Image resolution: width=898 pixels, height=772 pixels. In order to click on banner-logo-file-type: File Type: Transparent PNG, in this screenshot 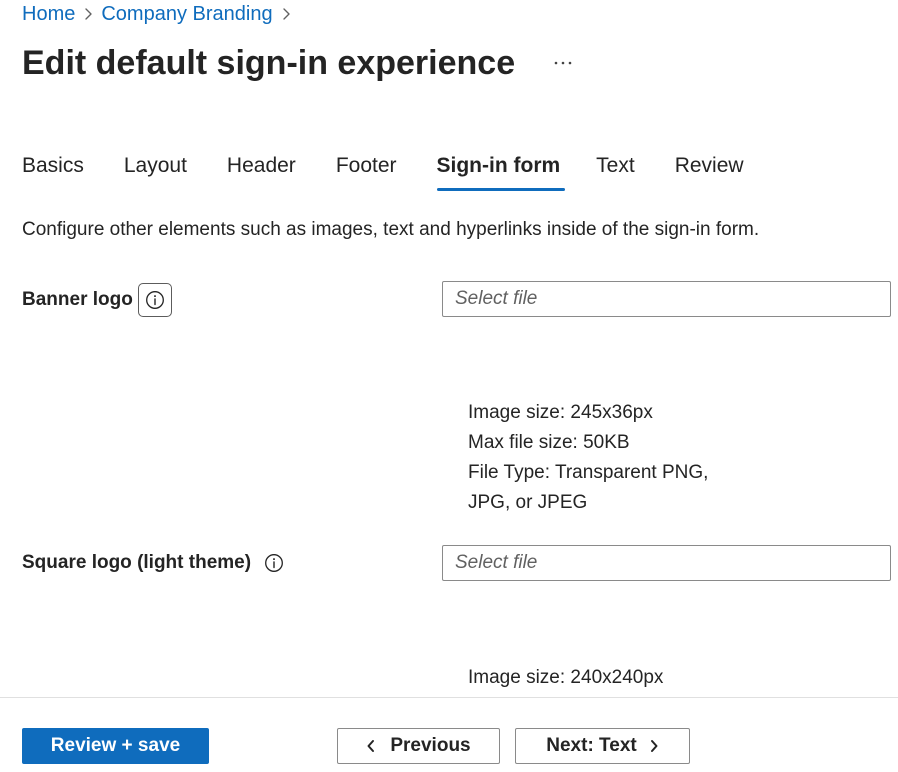, I will do `click(588, 472)`.